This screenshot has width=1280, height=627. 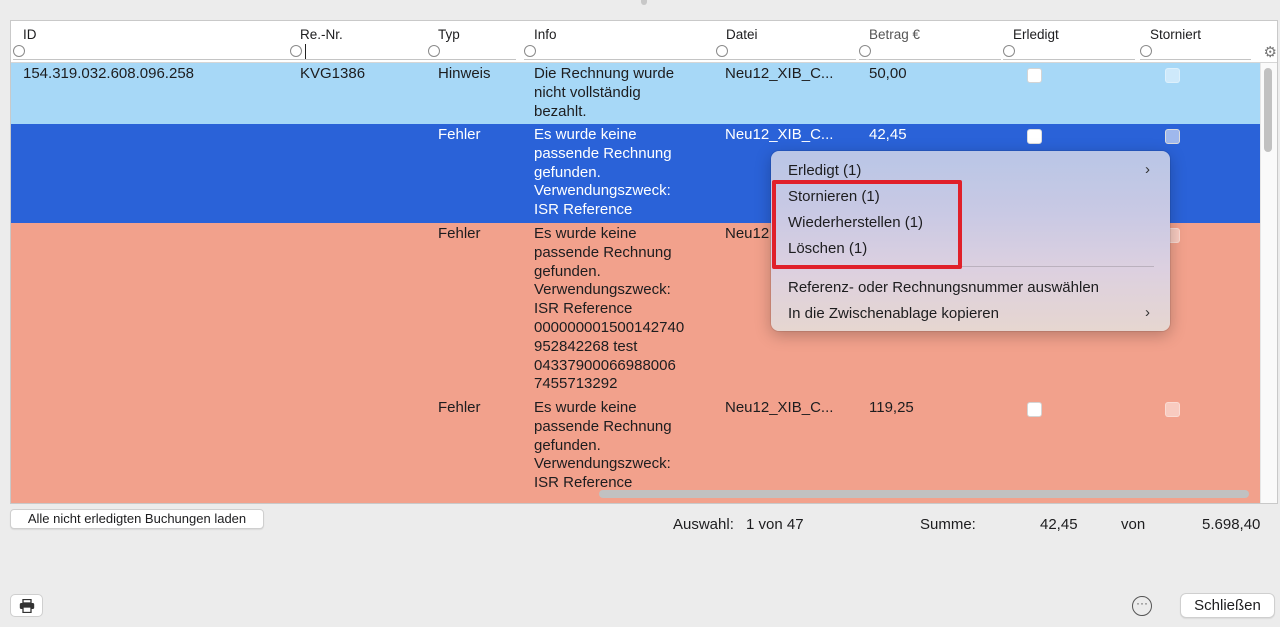 What do you see at coordinates (620, 52) in the screenshot?
I see `filter-info` at bounding box center [620, 52].